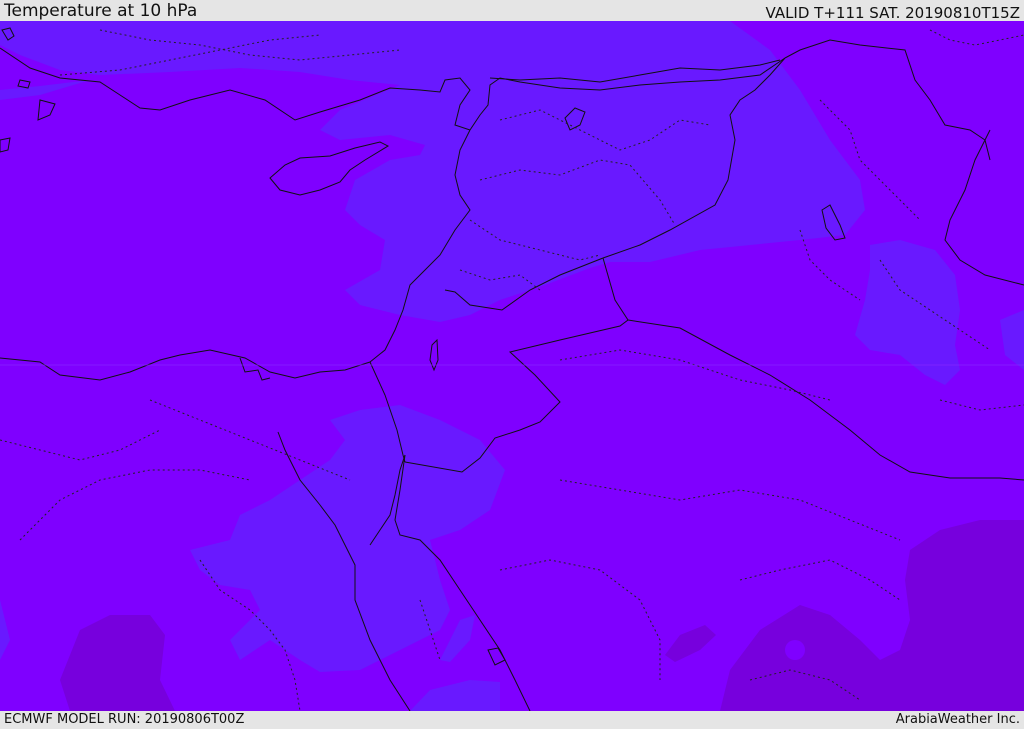  I want to click on model-run-label: ECMWF MODEL RUN: 20190806T00Z, so click(124, 719).